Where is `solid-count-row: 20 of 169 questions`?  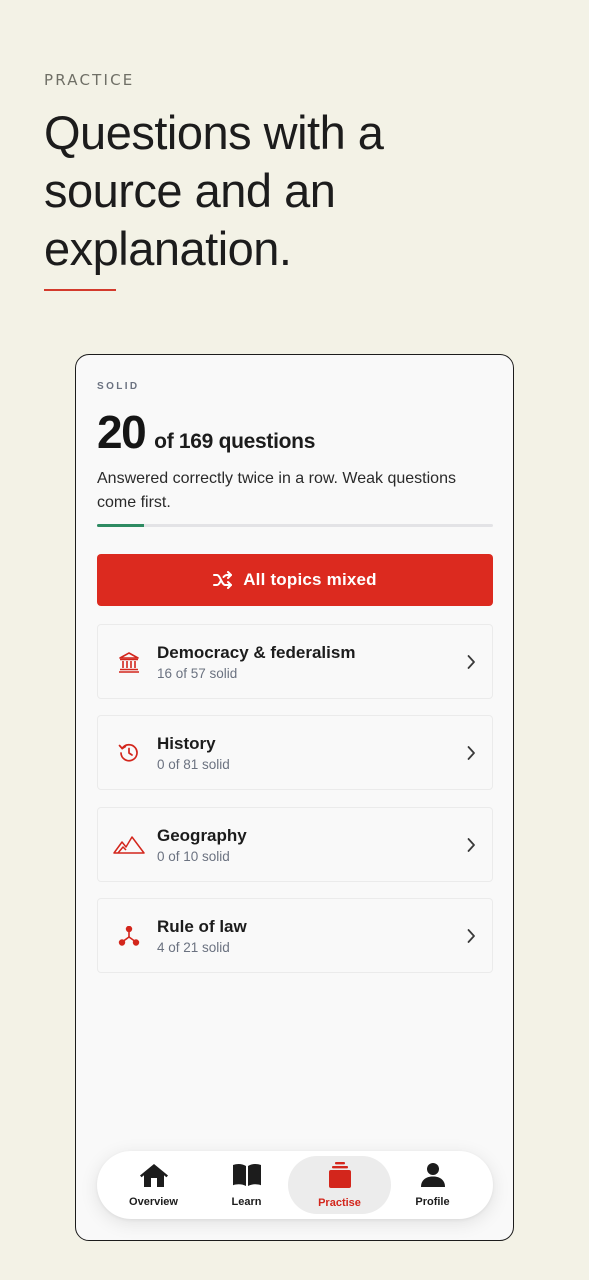 solid-count-row: 20 of 169 questions is located at coordinates (206, 432).